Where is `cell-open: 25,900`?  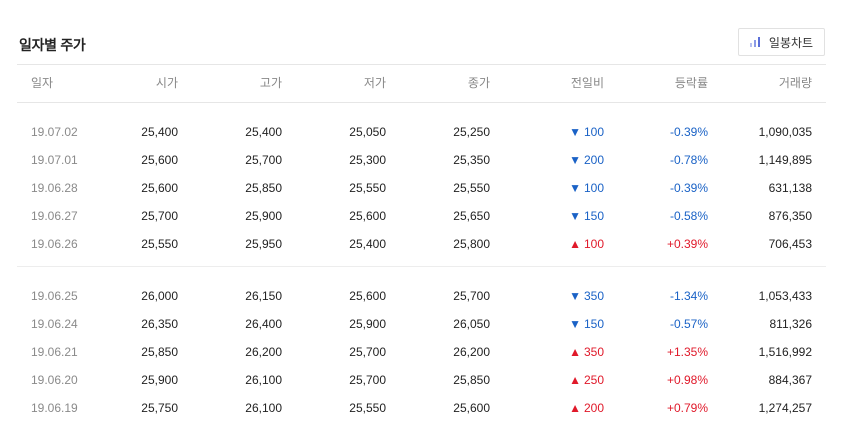
cell-open: 25,900 is located at coordinates (159, 380).